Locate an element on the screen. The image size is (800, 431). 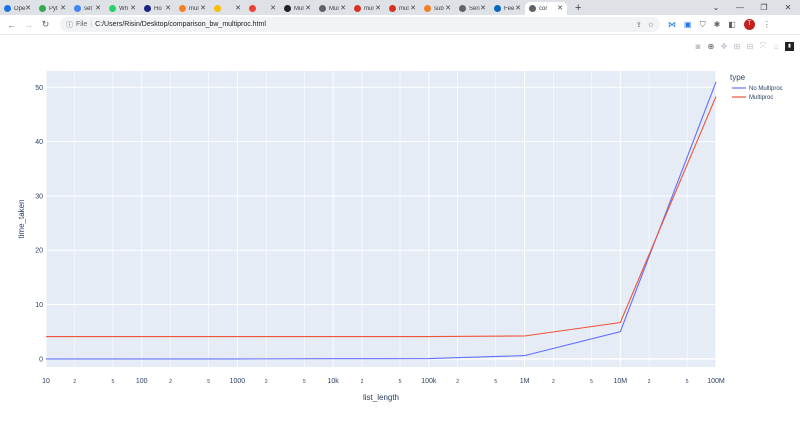
extensions-area: ⋈ ▣ ⛉ ✱ ◧ T ⋮ is located at coordinates (719, 24).